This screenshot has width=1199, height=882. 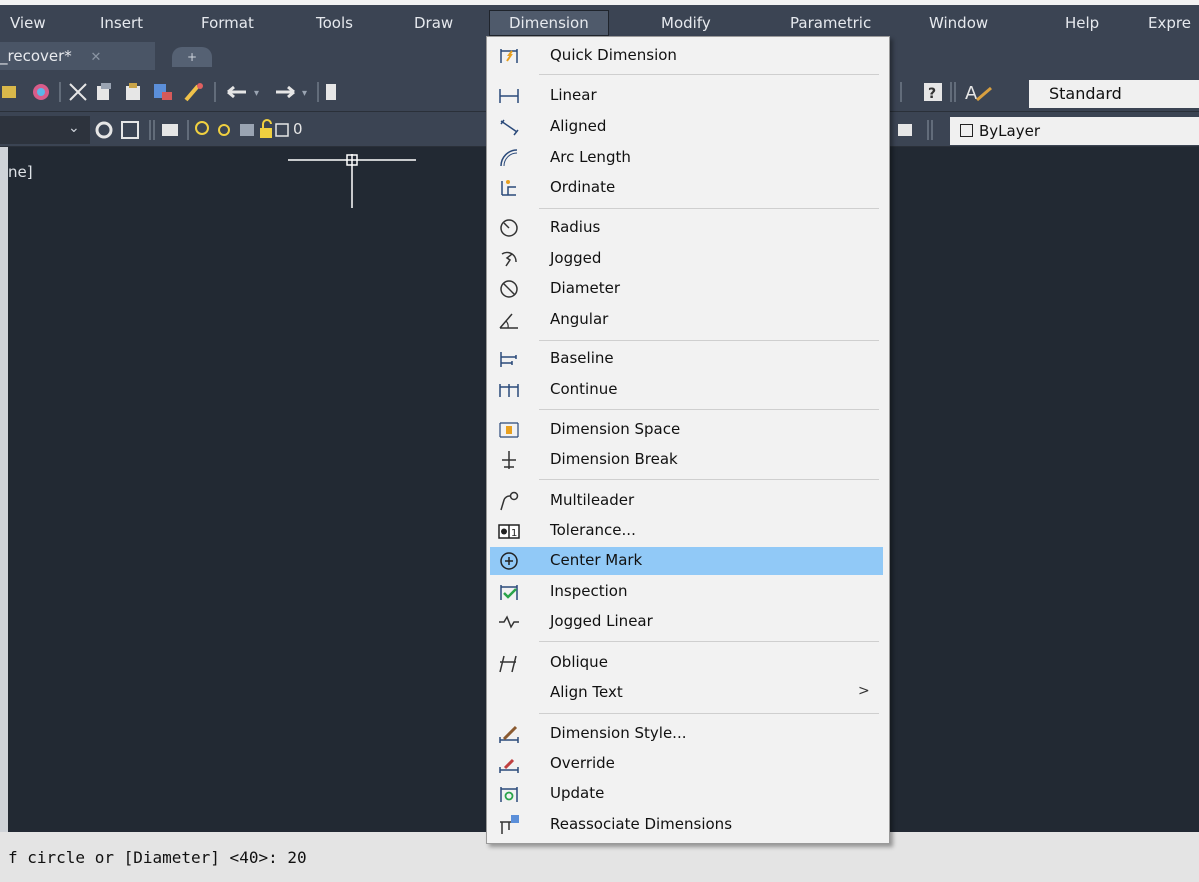 I want to click on menu-item-jogged: Jogged, so click(x=686, y=259).